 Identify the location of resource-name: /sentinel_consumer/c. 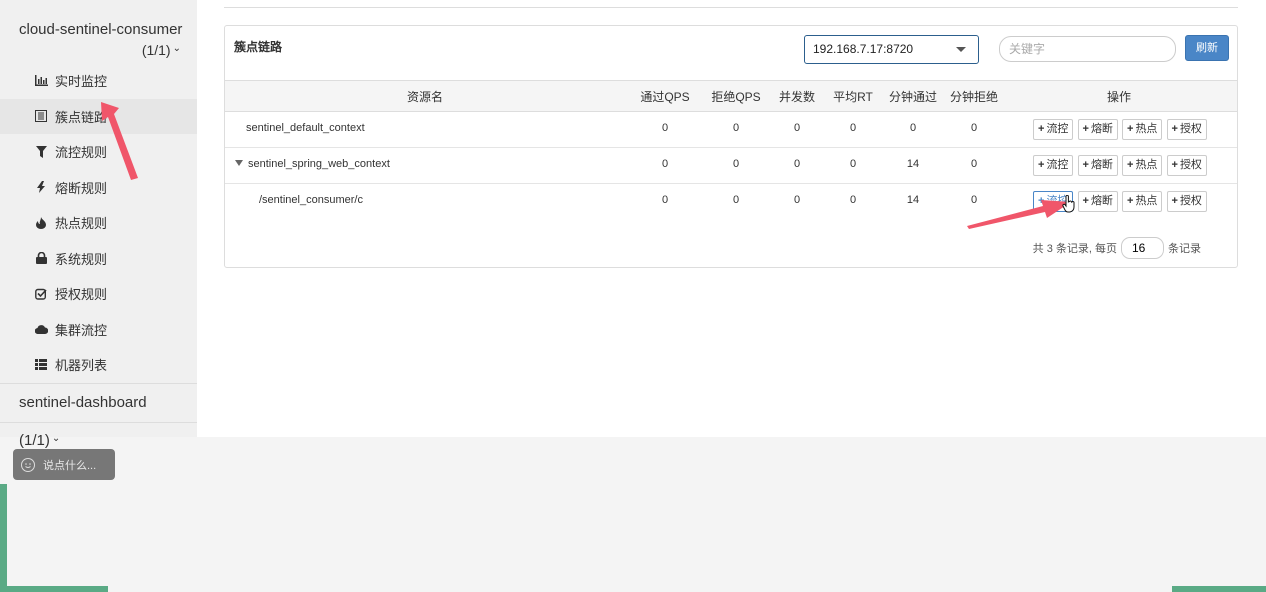
(311, 200).